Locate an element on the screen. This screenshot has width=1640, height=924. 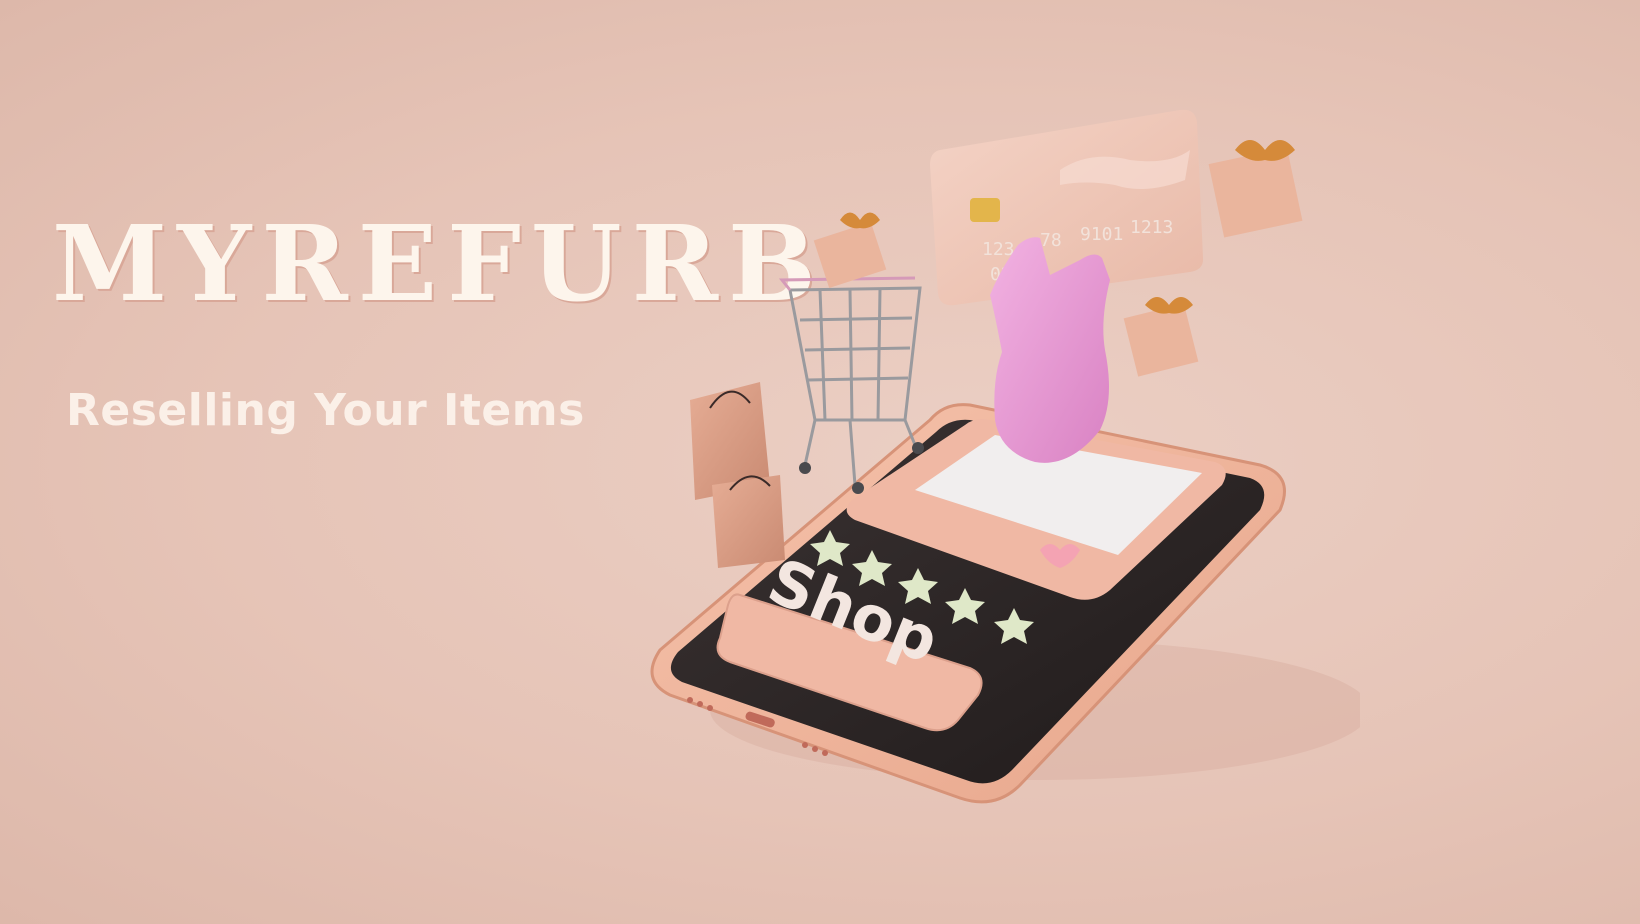
tagline: Reselling Your Items is located at coordinates (325, 410).